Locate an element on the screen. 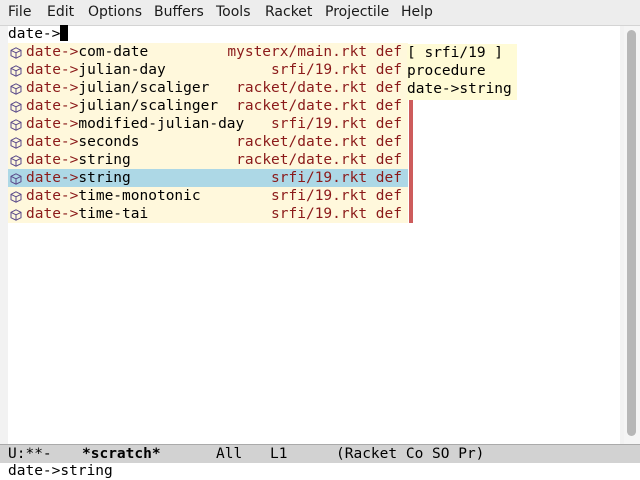 The width and height of the screenshot is (640, 480). doc-module: [ srfi/19 ] is located at coordinates (455, 53).